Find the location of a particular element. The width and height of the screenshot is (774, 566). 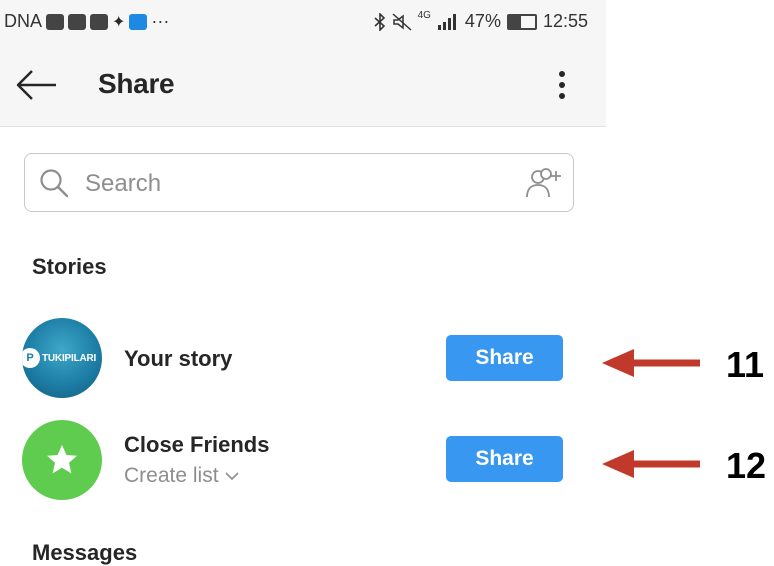

star-icon is located at coordinates (62, 459).